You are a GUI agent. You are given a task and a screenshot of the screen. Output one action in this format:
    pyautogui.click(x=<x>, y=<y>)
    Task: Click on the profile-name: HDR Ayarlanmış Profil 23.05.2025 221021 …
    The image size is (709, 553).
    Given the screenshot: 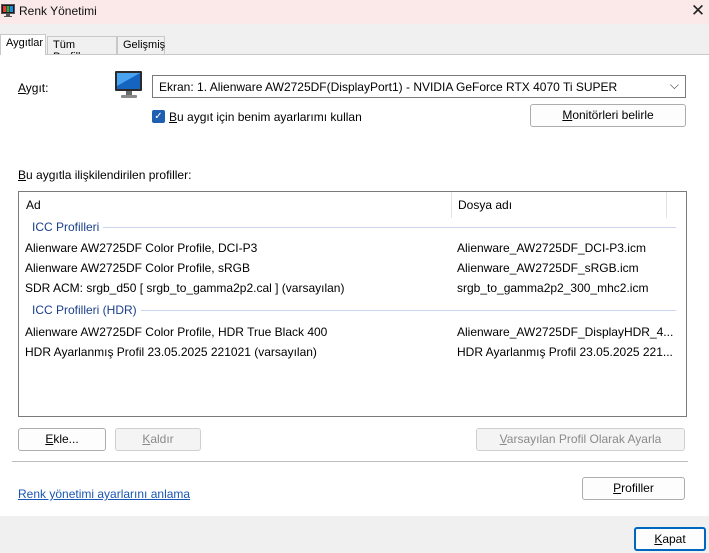 What is the action you would take?
    pyautogui.click(x=171, y=352)
    